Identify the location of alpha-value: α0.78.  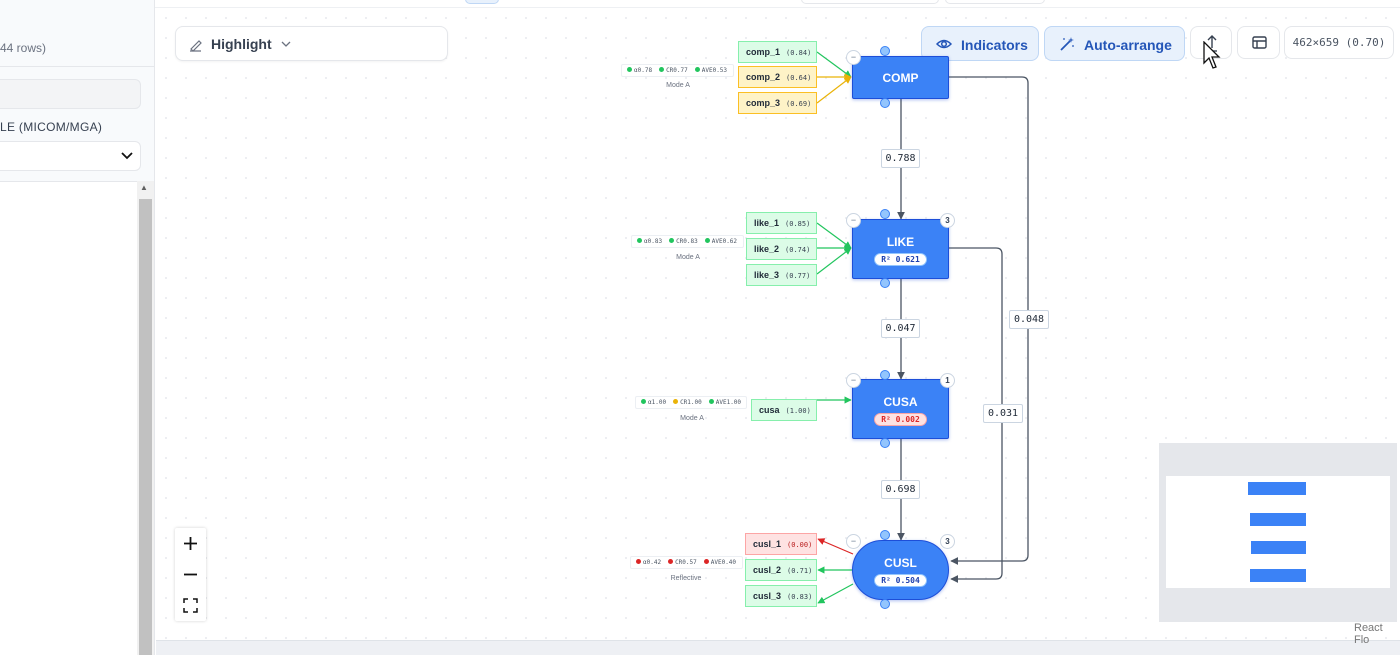
(643, 70).